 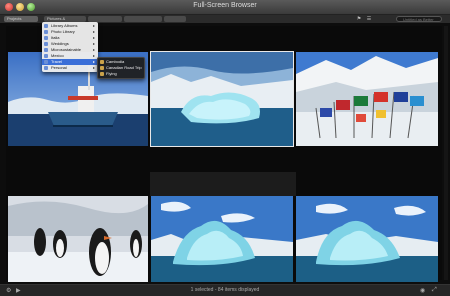 I want to click on penguins-photo, so click(x=78, y=239).